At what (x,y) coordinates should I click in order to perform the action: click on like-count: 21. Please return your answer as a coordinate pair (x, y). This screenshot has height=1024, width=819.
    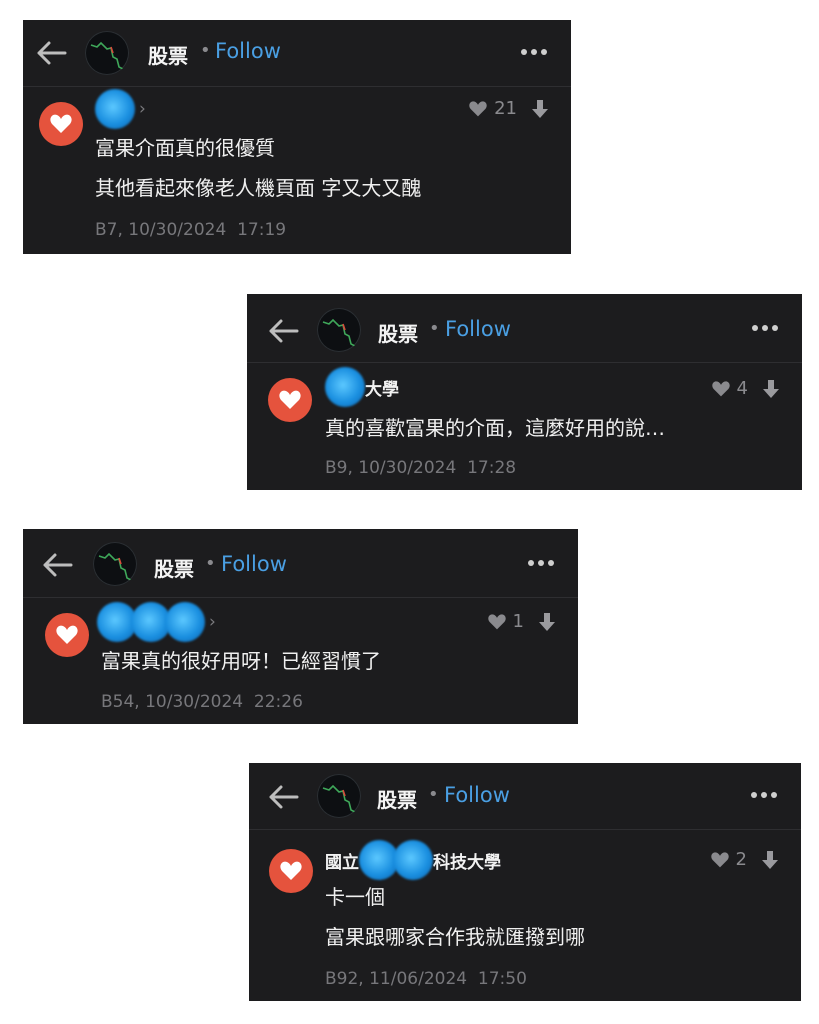
    Looking at the image, I should click on (505, 108).